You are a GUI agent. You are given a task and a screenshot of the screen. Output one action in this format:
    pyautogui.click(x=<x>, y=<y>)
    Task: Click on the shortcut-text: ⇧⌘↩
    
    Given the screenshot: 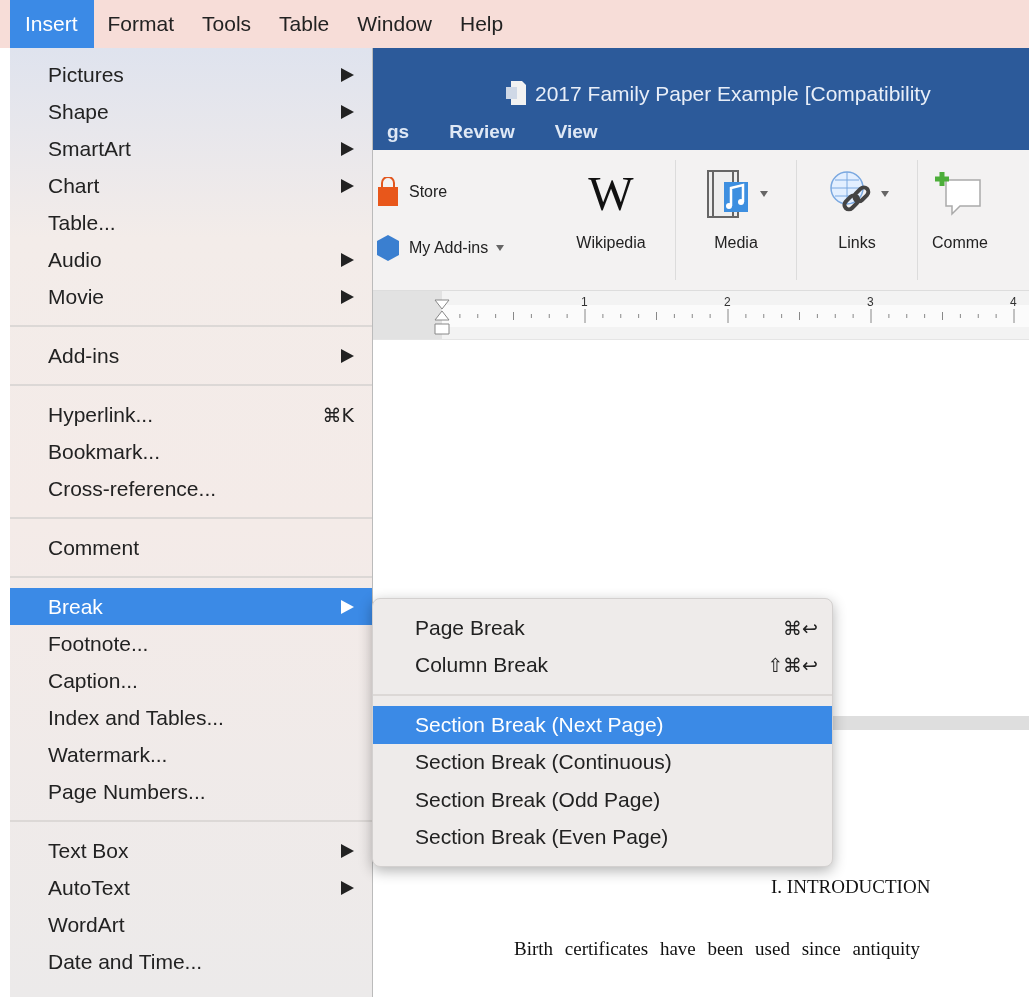 What is the action you would take?
    pyautogui.click(x=792, y=665)
    